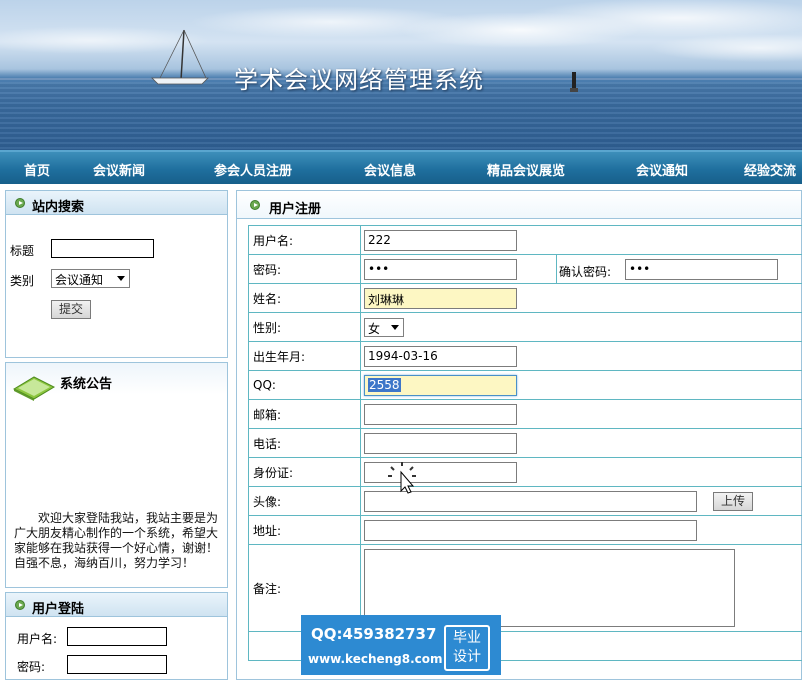  What do you see at coordinates (467, 638) in the screenshot?
I see `watermark-badge-line1: 毕业` at bounding box center [467, 638].